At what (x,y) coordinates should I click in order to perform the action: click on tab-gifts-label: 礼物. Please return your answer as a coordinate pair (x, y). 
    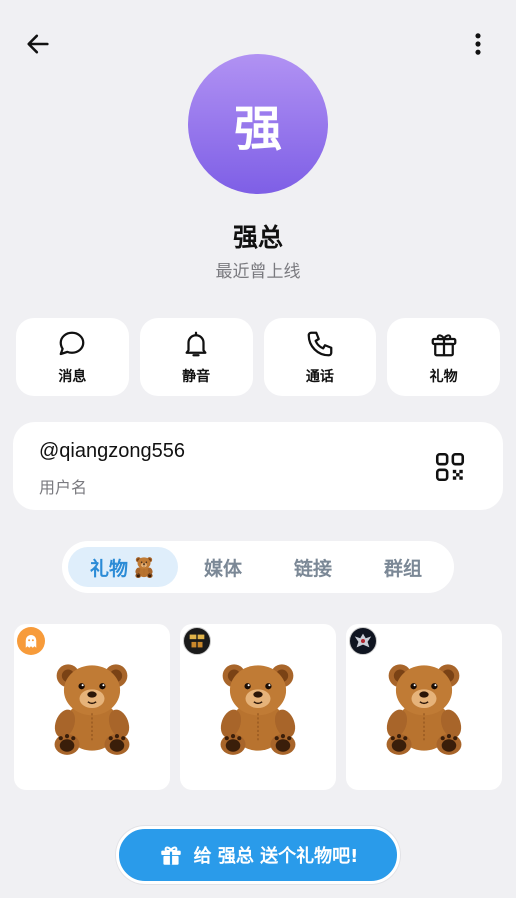
    Looking at the image, I should click on (108, 568).